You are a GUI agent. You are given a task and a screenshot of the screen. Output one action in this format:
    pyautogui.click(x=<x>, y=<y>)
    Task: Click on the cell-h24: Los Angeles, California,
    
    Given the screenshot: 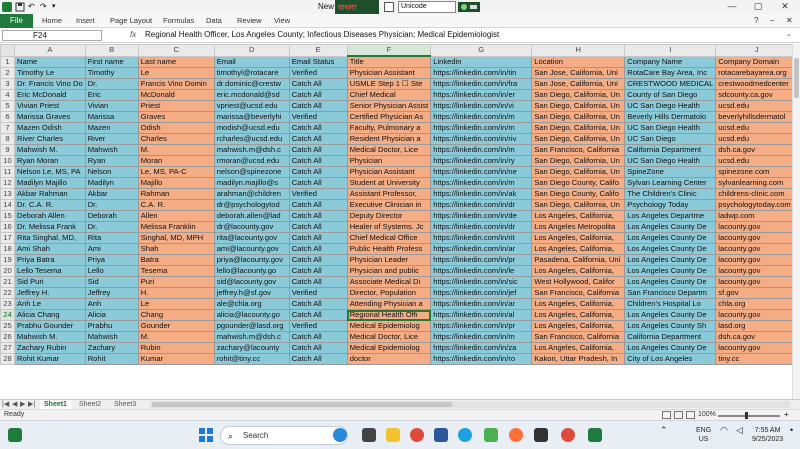 What is the action you would take?
    pyautogui.click(x=578, y=315)
    